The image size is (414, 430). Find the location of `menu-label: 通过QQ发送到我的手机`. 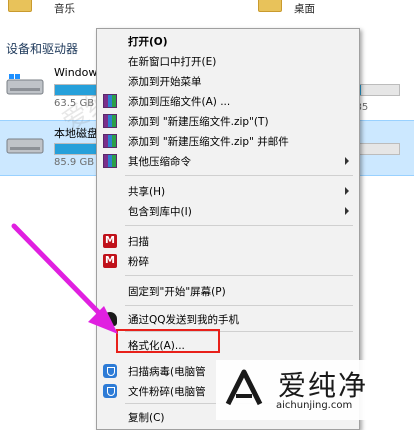

menu-label: 通过QQ发送到我的手机 is located at coordinates (184, 320).